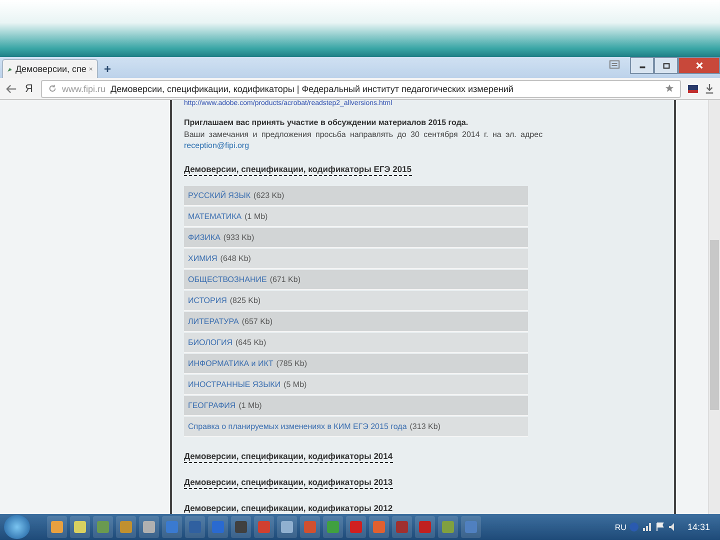 The image size is (720, 540). Describe the element at coordinates (298, 170) in the screenshot. I see `section-heading: Демоверсии, спецификации, кодификаторы ЕГЭ 2015` at that location.